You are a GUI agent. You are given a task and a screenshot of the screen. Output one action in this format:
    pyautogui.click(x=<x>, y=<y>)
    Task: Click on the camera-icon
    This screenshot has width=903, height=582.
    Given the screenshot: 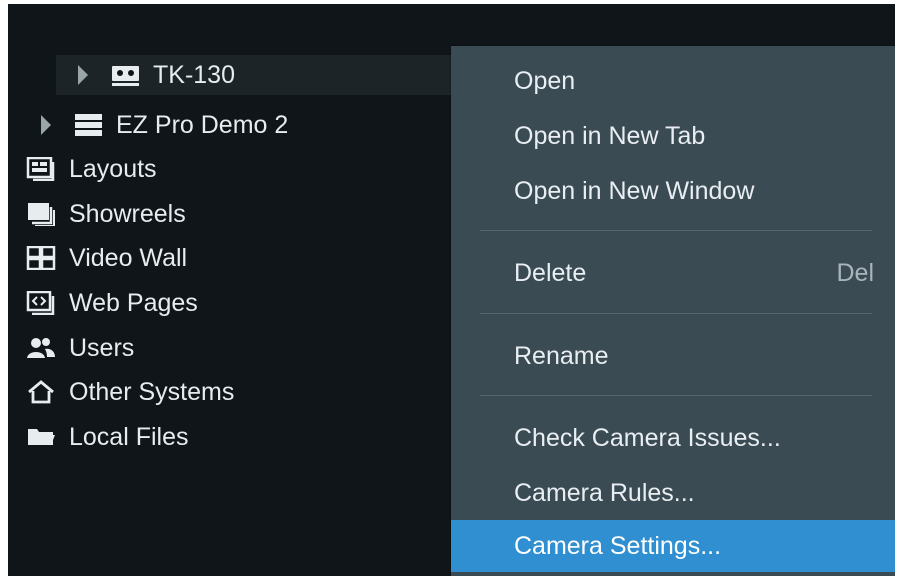 What is the action you would take?
    pyautogui.click(x=125, y=75)
    